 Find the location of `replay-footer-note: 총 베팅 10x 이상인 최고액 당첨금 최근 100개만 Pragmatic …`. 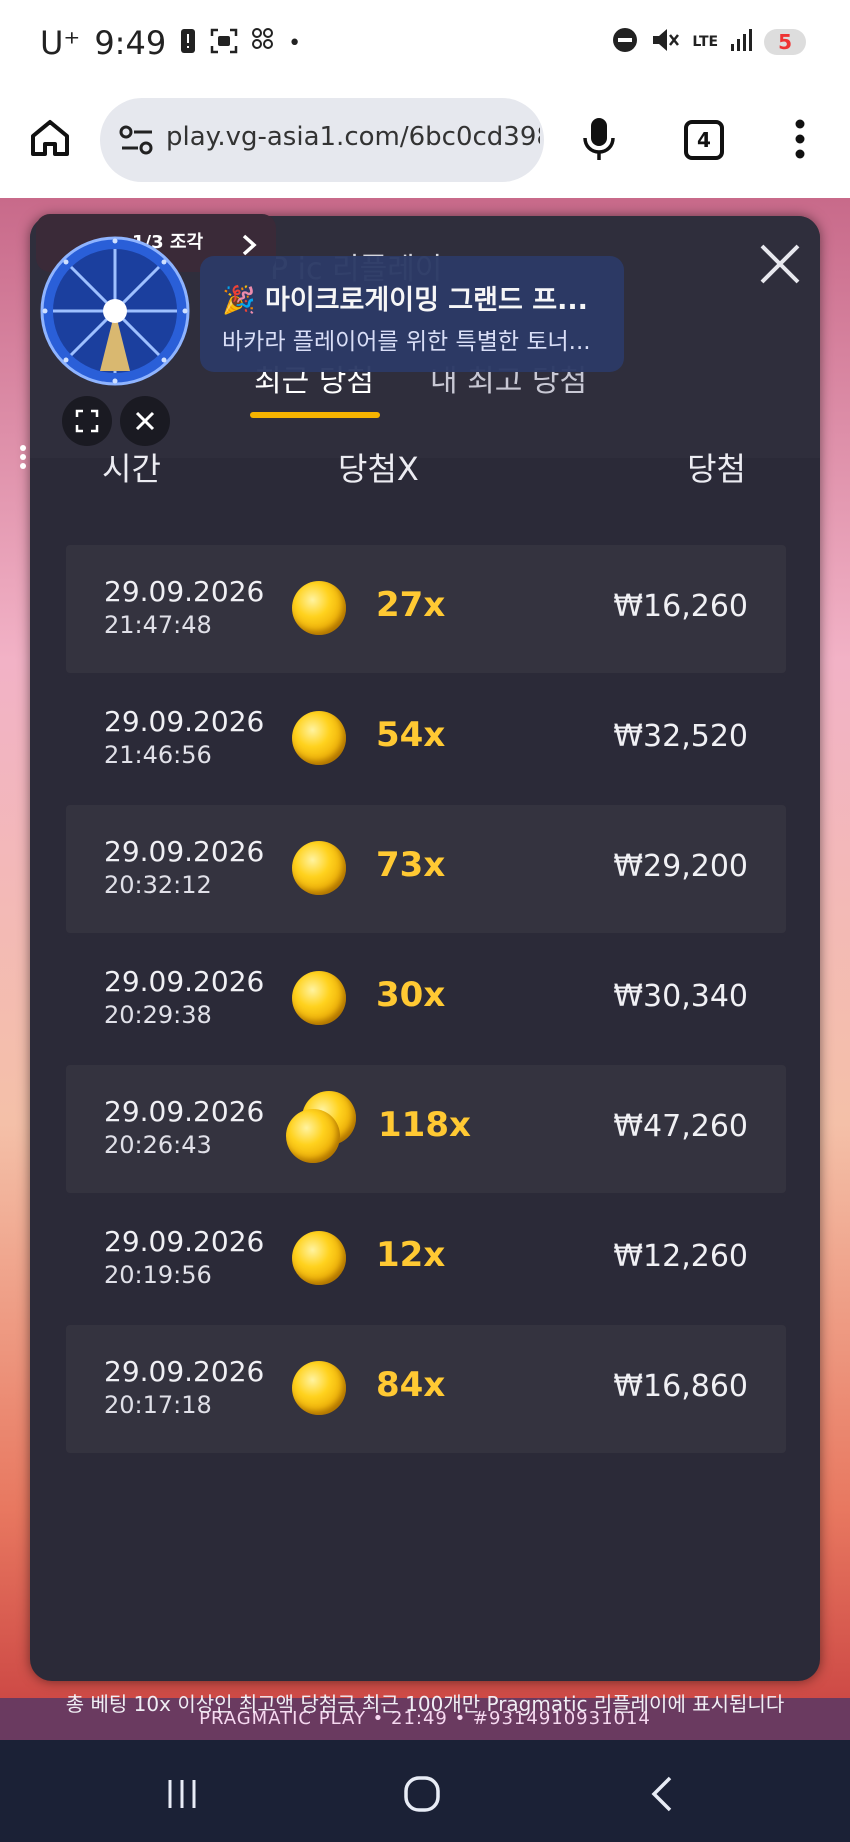

replay-footer-note: 총 베팅 10x 이상인 최고액 당첨금 최근 100개만 Pragmatic … is located at coordinates (425, 1704).